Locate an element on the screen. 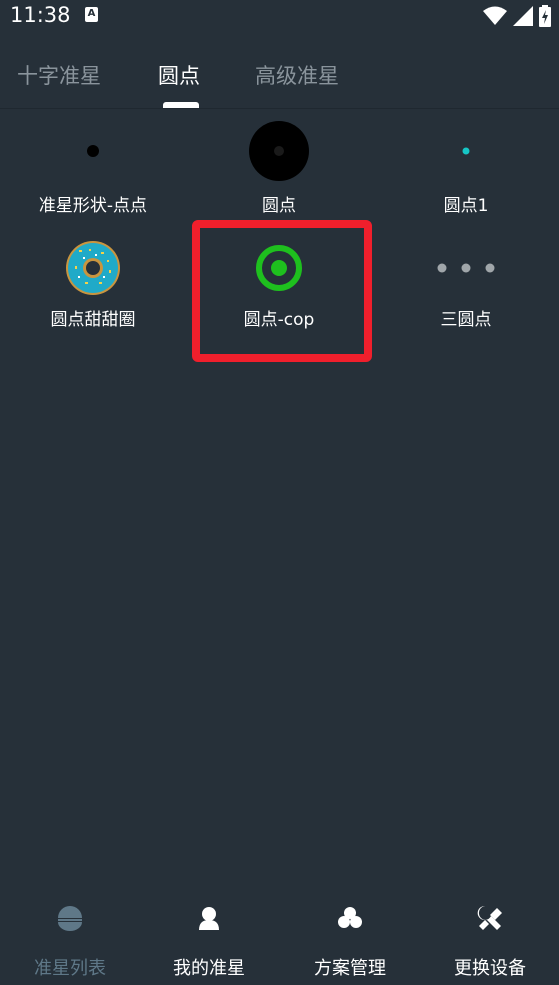 This screenshot has width=559, height=985. crosshair-item: 圆点1 is located at coordinates (466, 165).